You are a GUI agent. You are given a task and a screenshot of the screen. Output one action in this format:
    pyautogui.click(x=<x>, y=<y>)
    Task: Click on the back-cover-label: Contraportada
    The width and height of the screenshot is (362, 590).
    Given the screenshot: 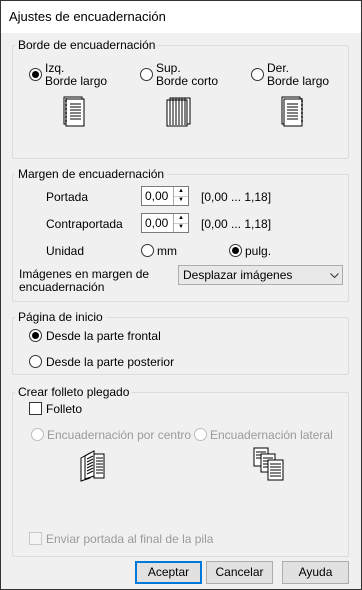 What is the action you would take?
    pyautogui.click(x=84, y=224)
    